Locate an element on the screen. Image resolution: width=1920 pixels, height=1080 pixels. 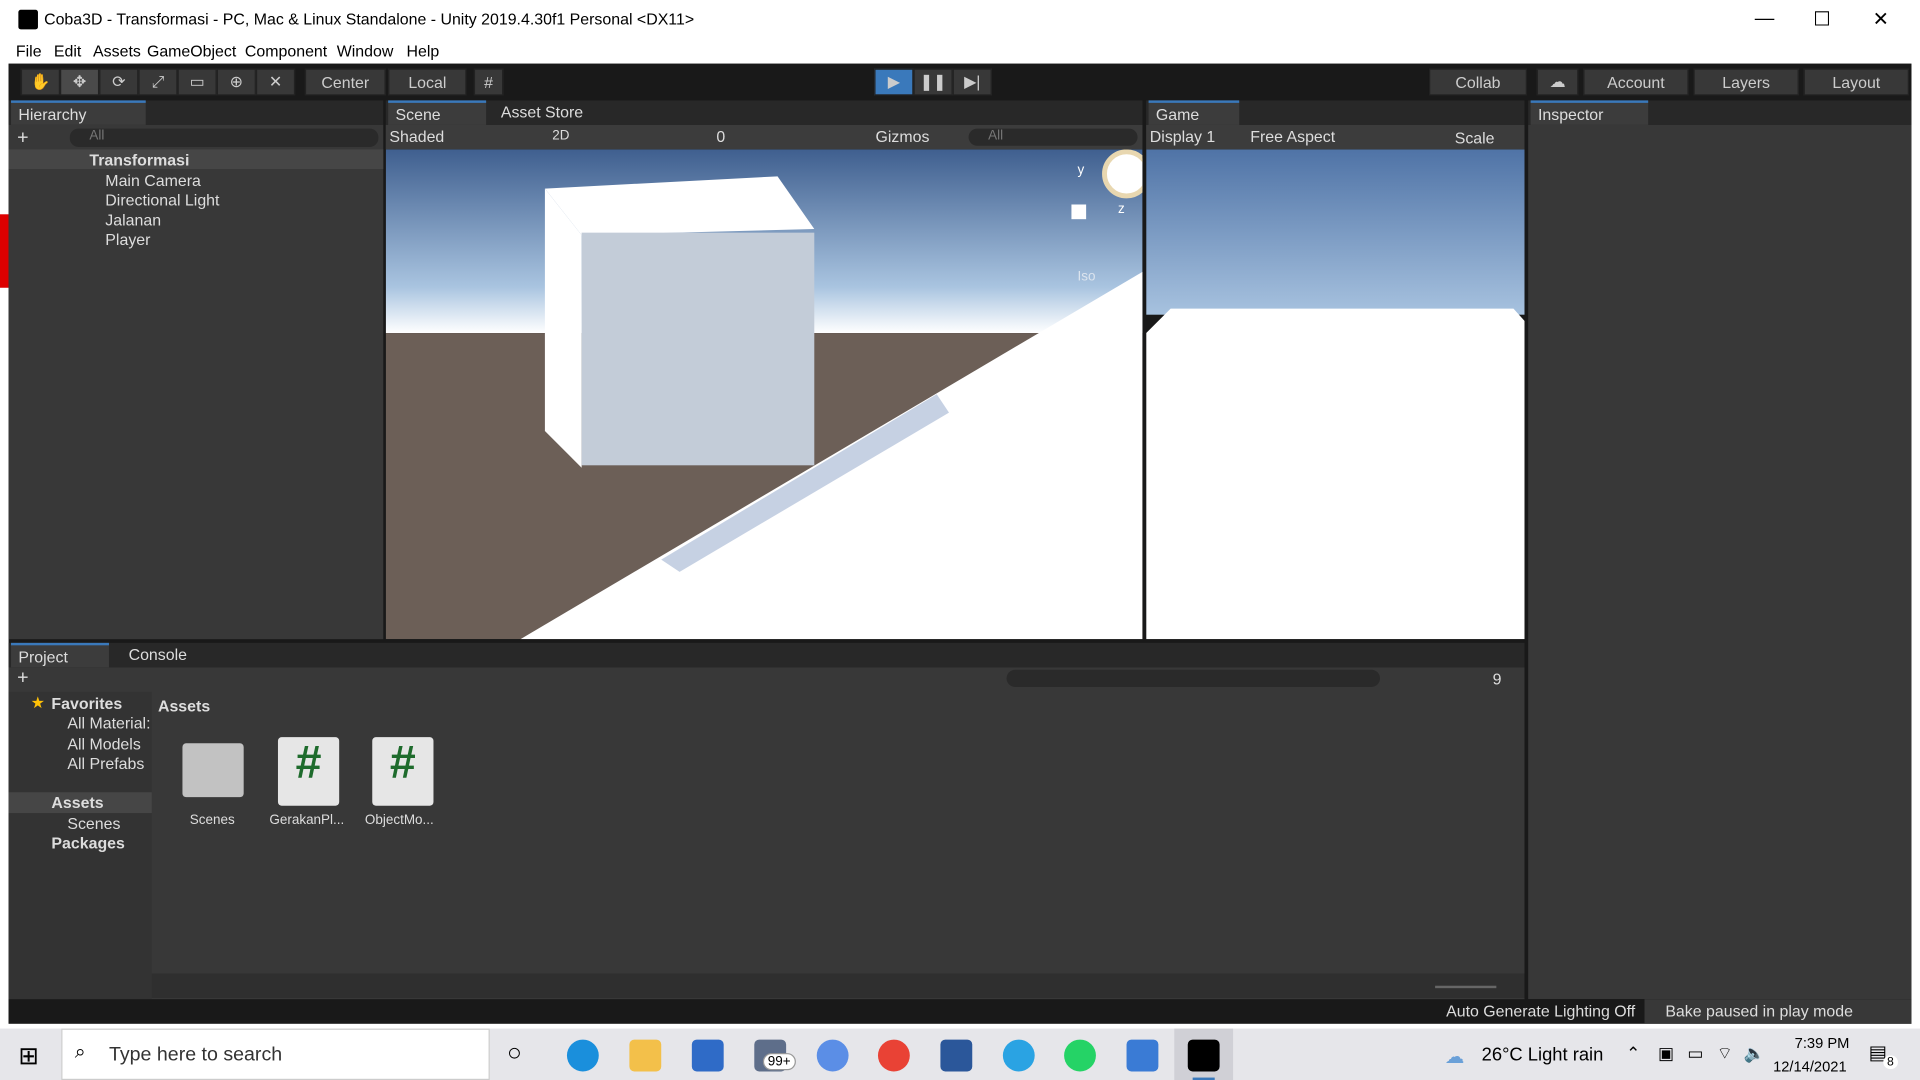
menu-assets: Assets is located at coordinates (117, 51).